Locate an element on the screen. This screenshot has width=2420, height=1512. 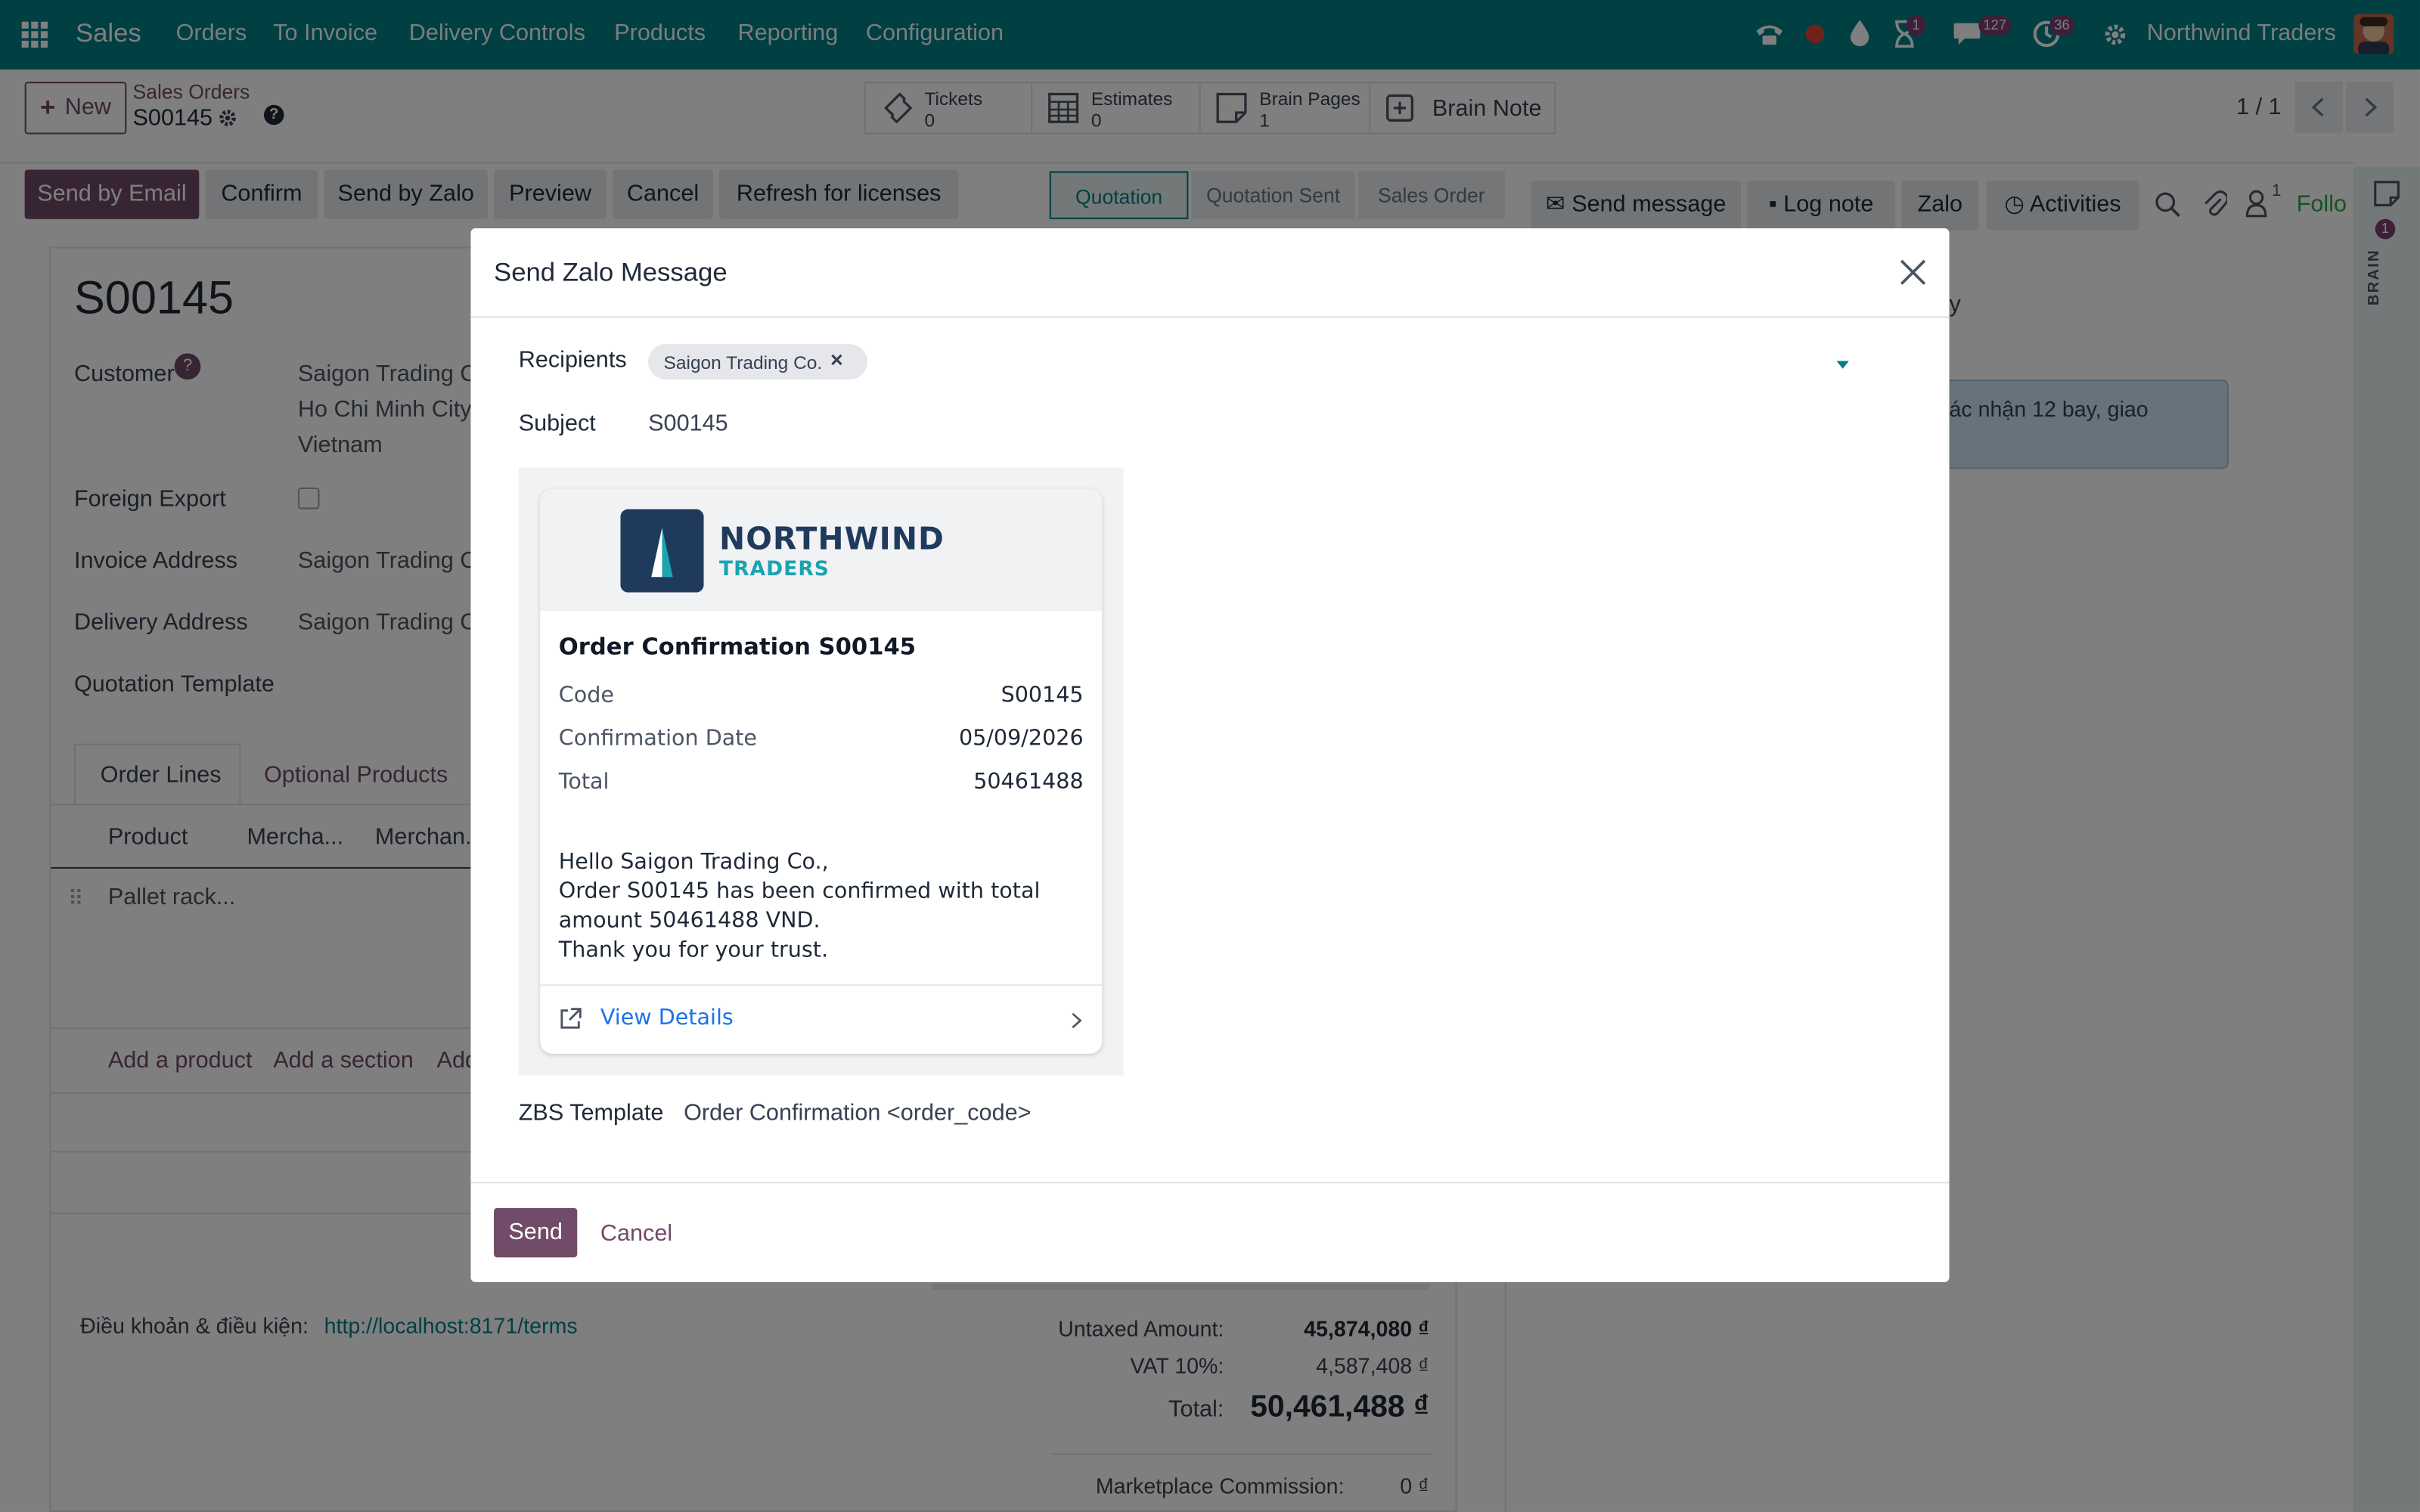
card-title: Order Confirmation S00145 is located at coordinates (737, 647).